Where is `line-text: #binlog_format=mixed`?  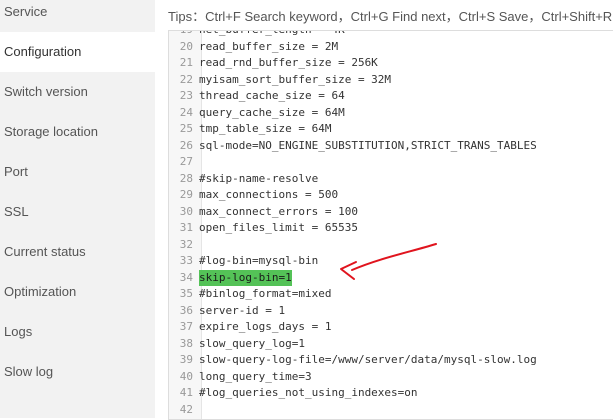
line-text: #binlog_format=mixed is located at coordinates (265, 294).